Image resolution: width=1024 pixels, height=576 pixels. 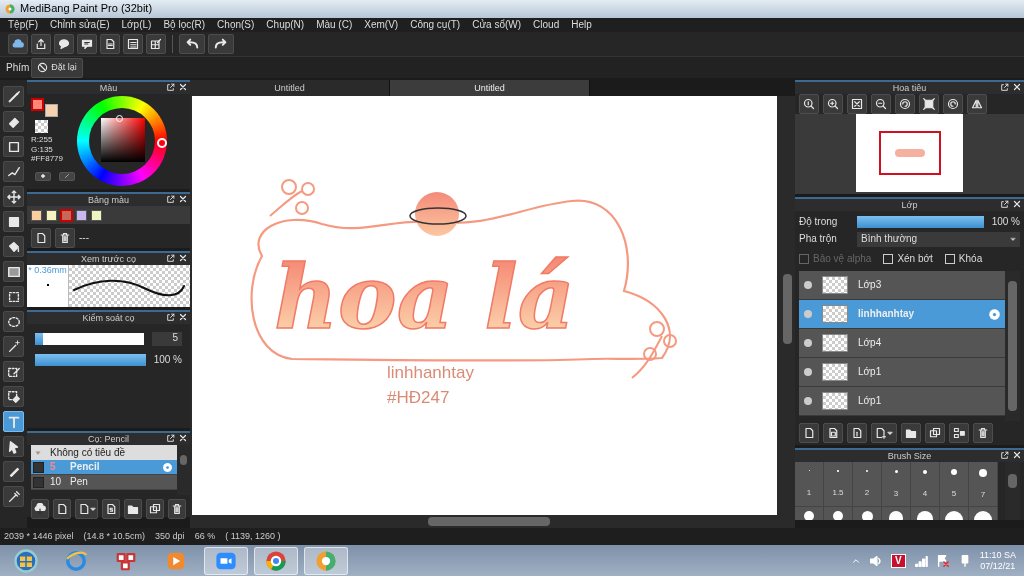 I want to click on menu-item: Màu (C), so click(x=334, y=25).